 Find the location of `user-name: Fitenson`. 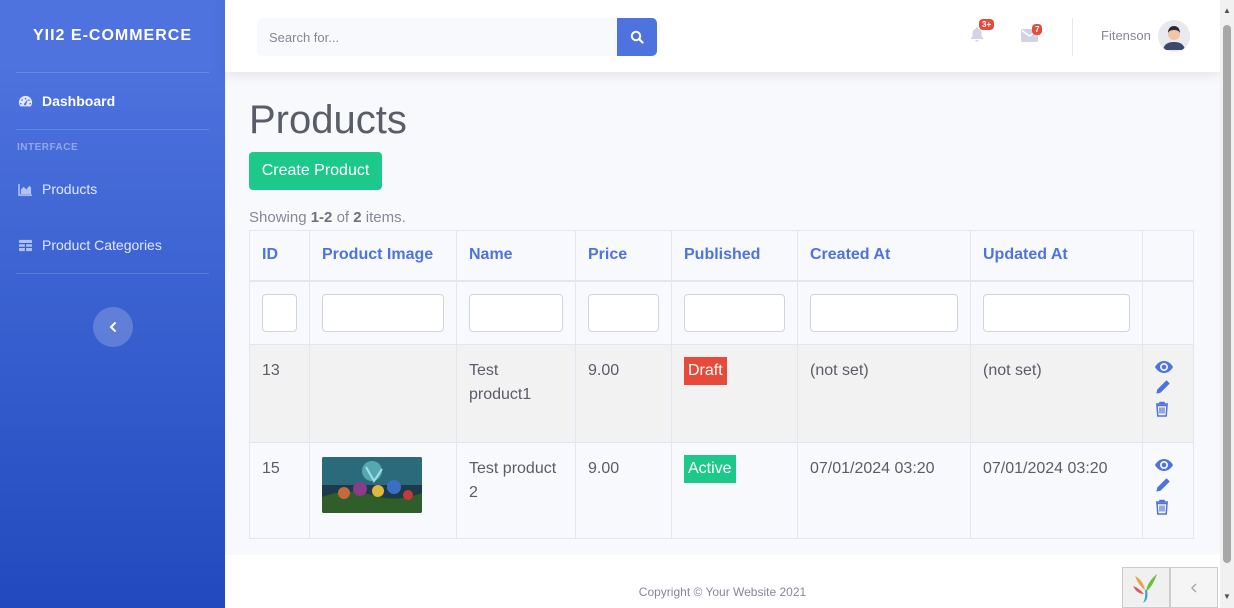

user-name: Fitenson is located at coordinates (1126, 35).